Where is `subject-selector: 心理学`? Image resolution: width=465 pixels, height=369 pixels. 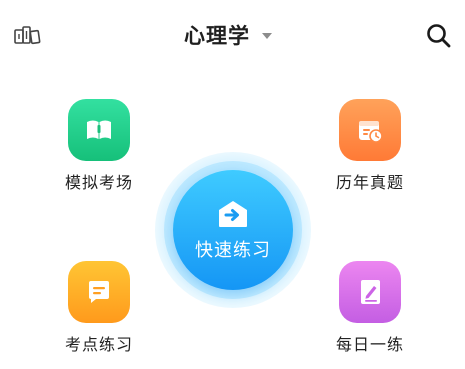
subject-selector: 心理学 is located at coordinates (228, 35).